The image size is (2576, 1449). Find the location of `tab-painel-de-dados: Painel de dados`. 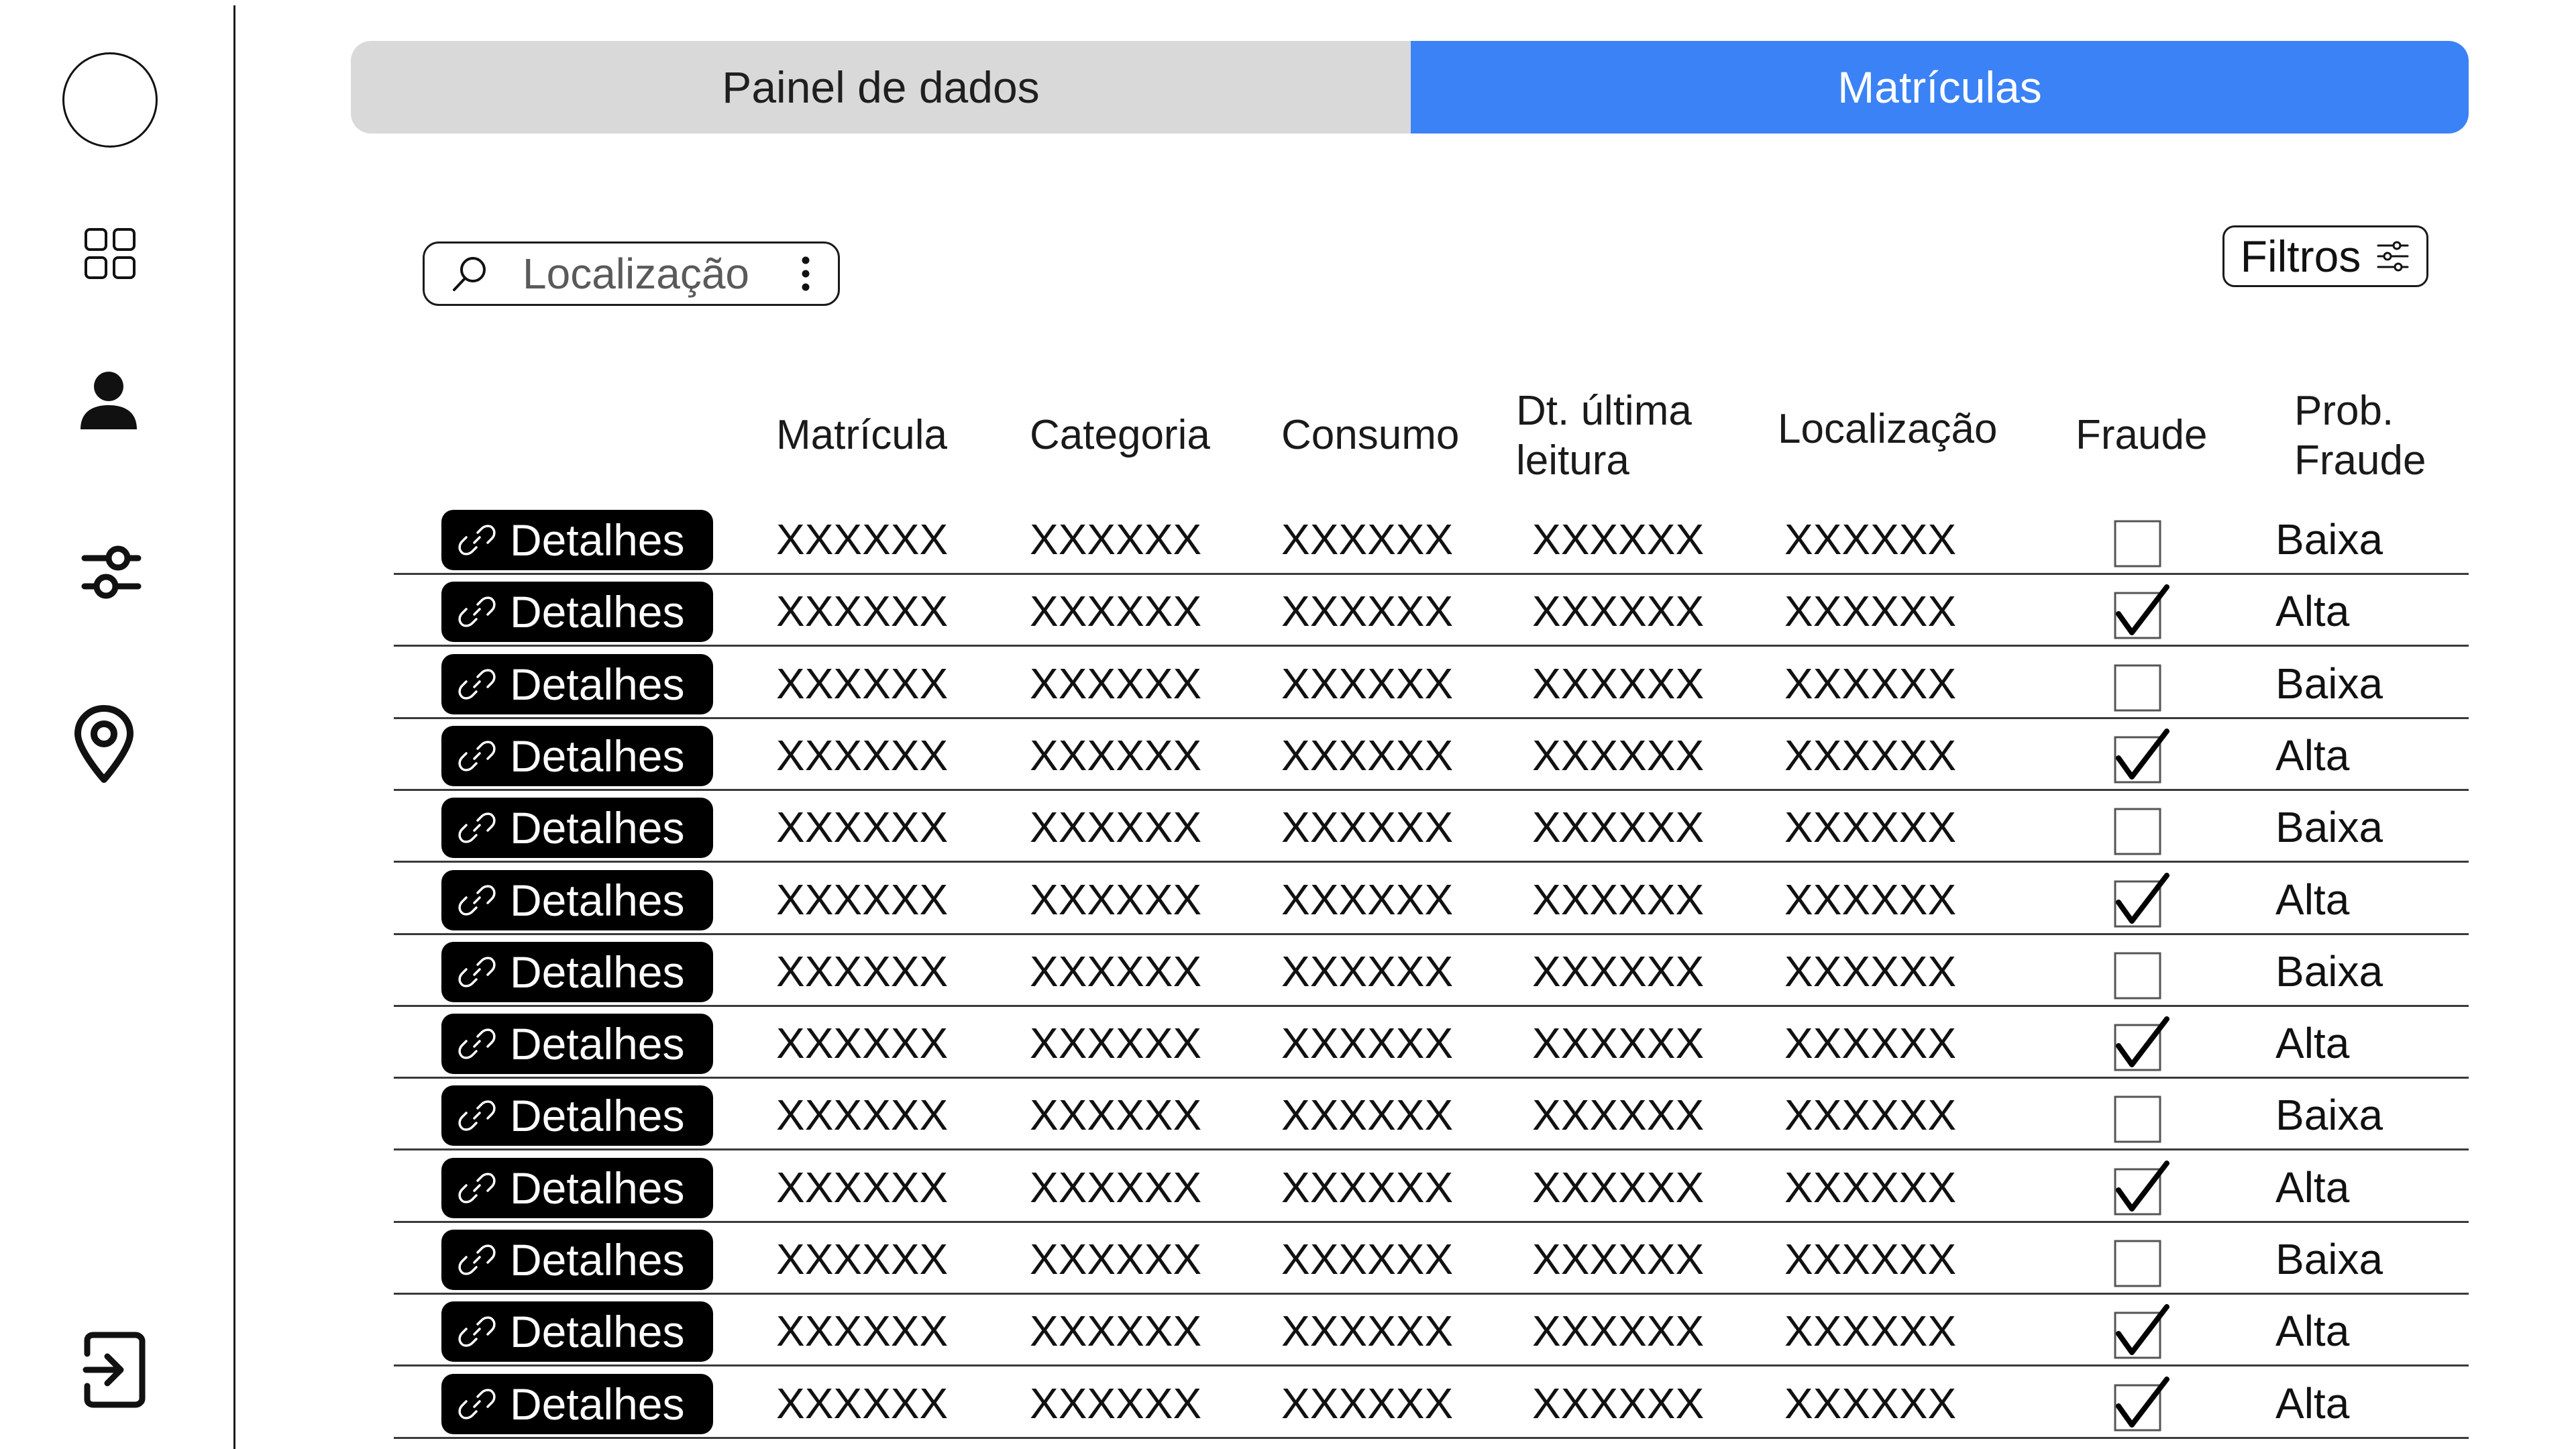

tab-painel-de-dados: Painel de dados is located at coordinates (881, 87).